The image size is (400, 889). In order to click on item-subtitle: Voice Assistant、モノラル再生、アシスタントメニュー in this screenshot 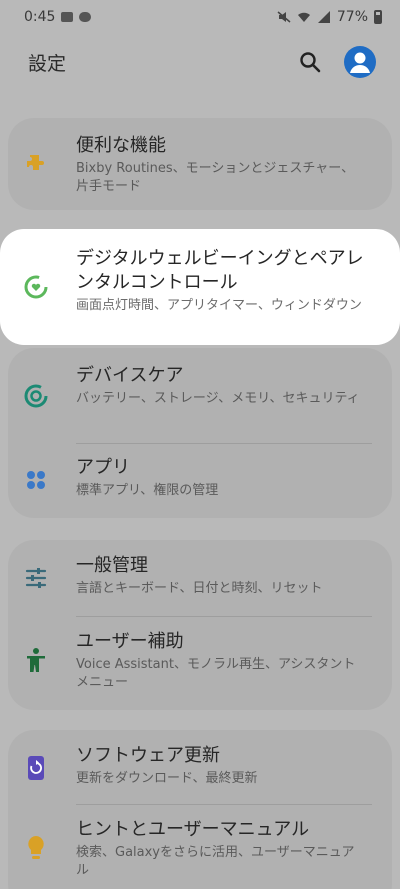, I will do `click(216, 673)`.